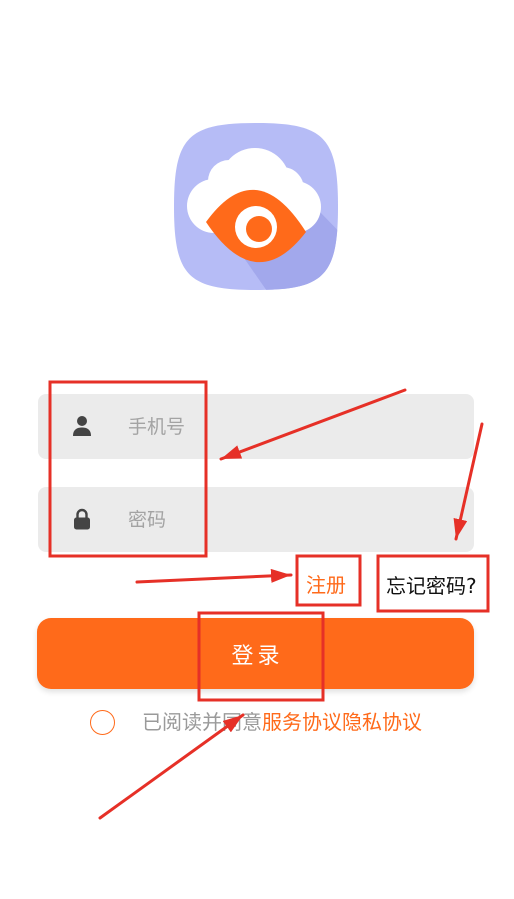 The width and height of the screenshot is (514, 899). What do you see at coordinates (293, 519) in the screenshot?
I see `password-input` at bounding box center [293, 519].